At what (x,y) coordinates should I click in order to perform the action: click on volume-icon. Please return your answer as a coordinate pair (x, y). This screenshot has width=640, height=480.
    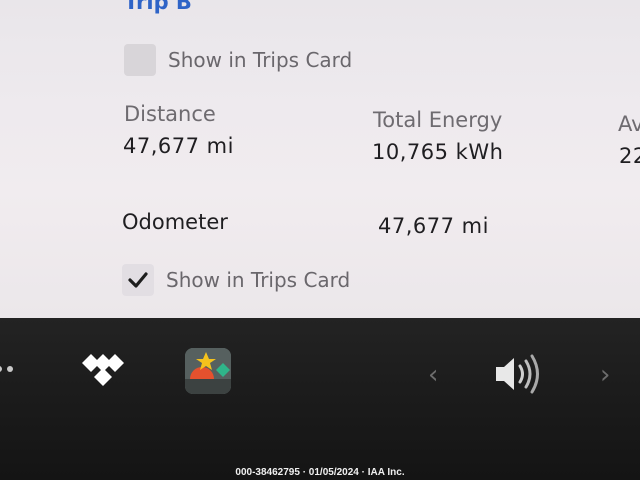
    Looking at the image, I should click on (520, 374).